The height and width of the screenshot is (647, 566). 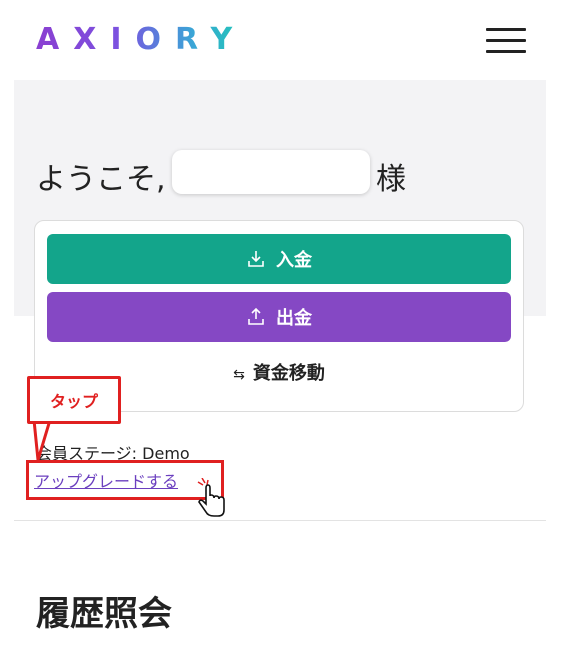 I want to click on deposit-label: 入金, so click(x=294, y=260).